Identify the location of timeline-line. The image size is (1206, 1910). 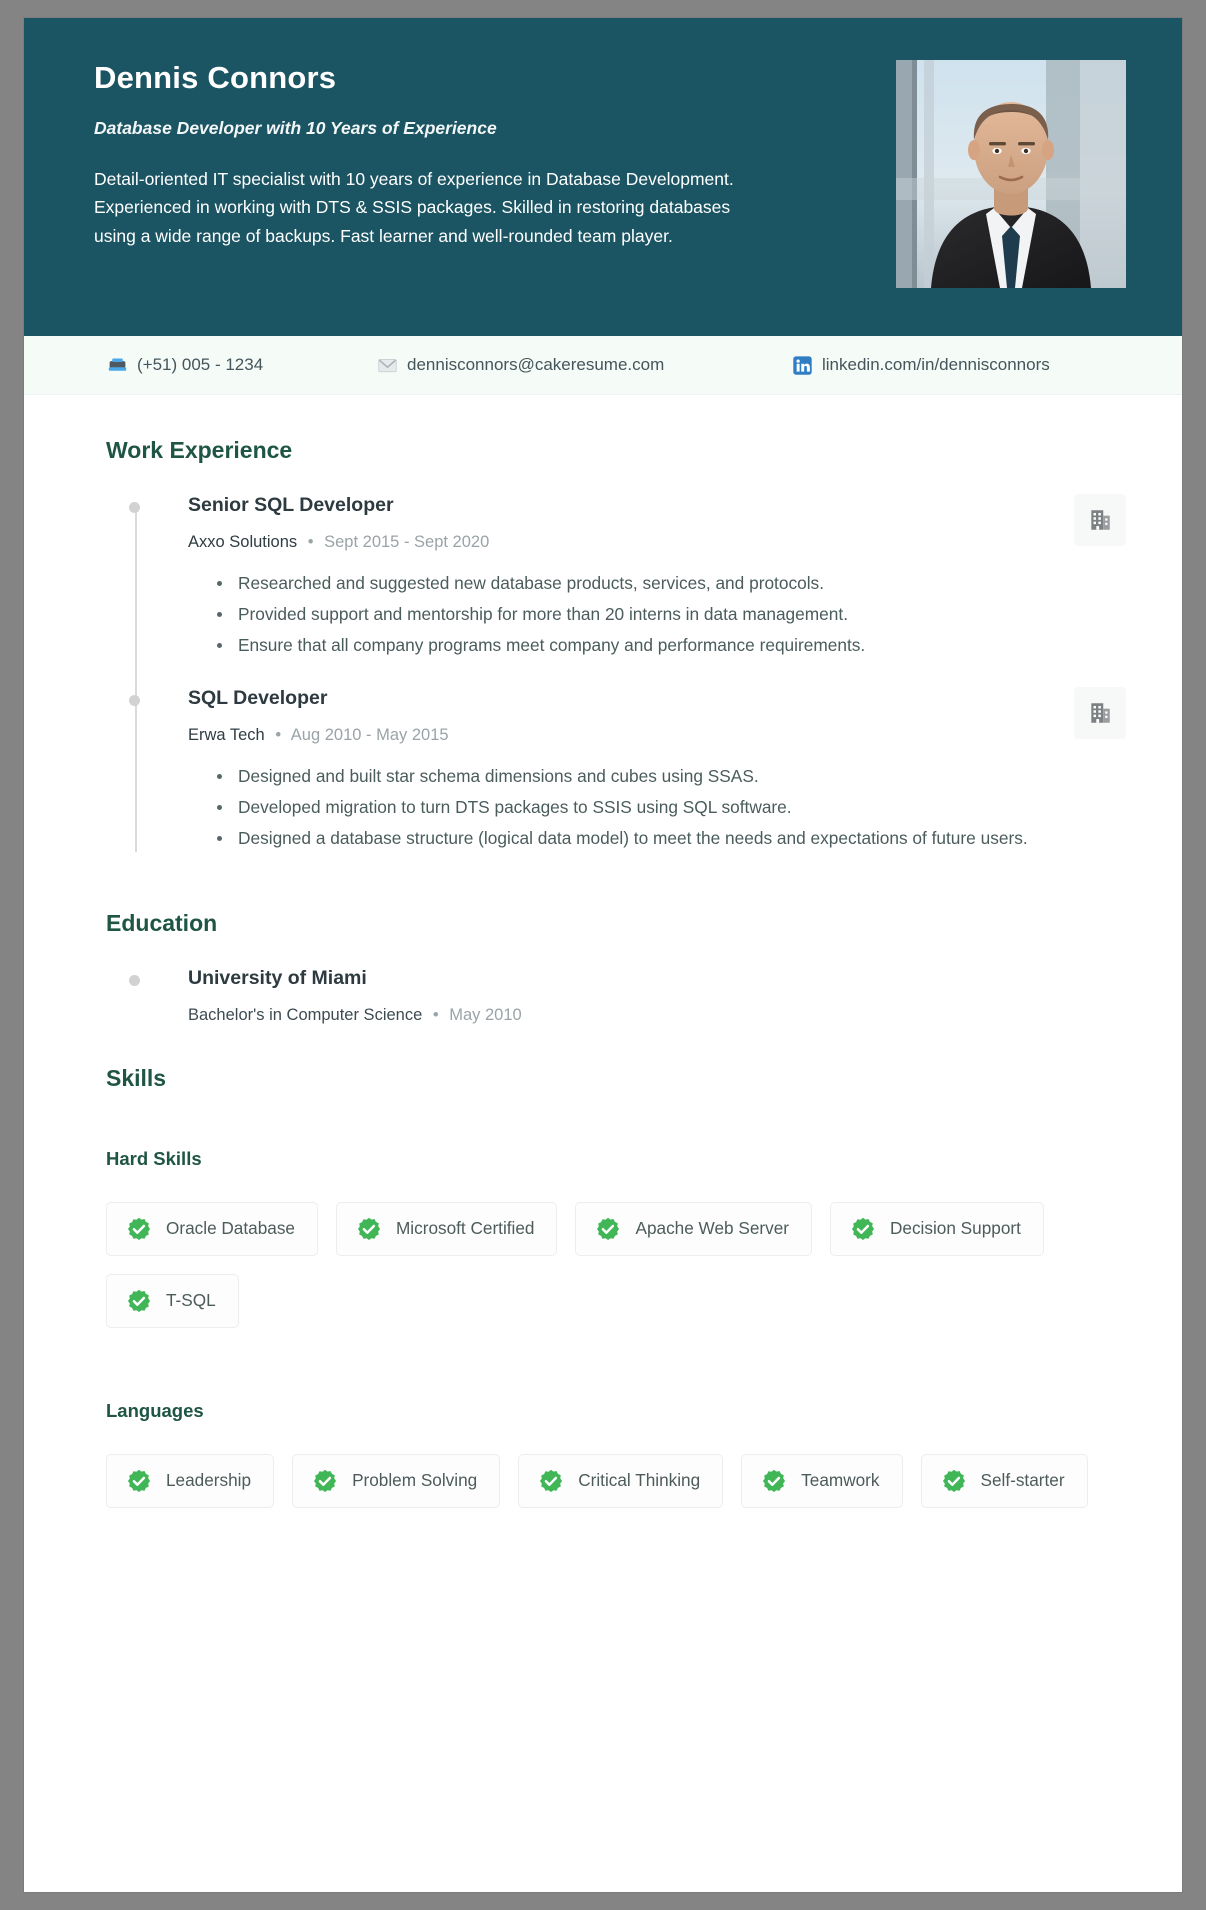
(136, 680).